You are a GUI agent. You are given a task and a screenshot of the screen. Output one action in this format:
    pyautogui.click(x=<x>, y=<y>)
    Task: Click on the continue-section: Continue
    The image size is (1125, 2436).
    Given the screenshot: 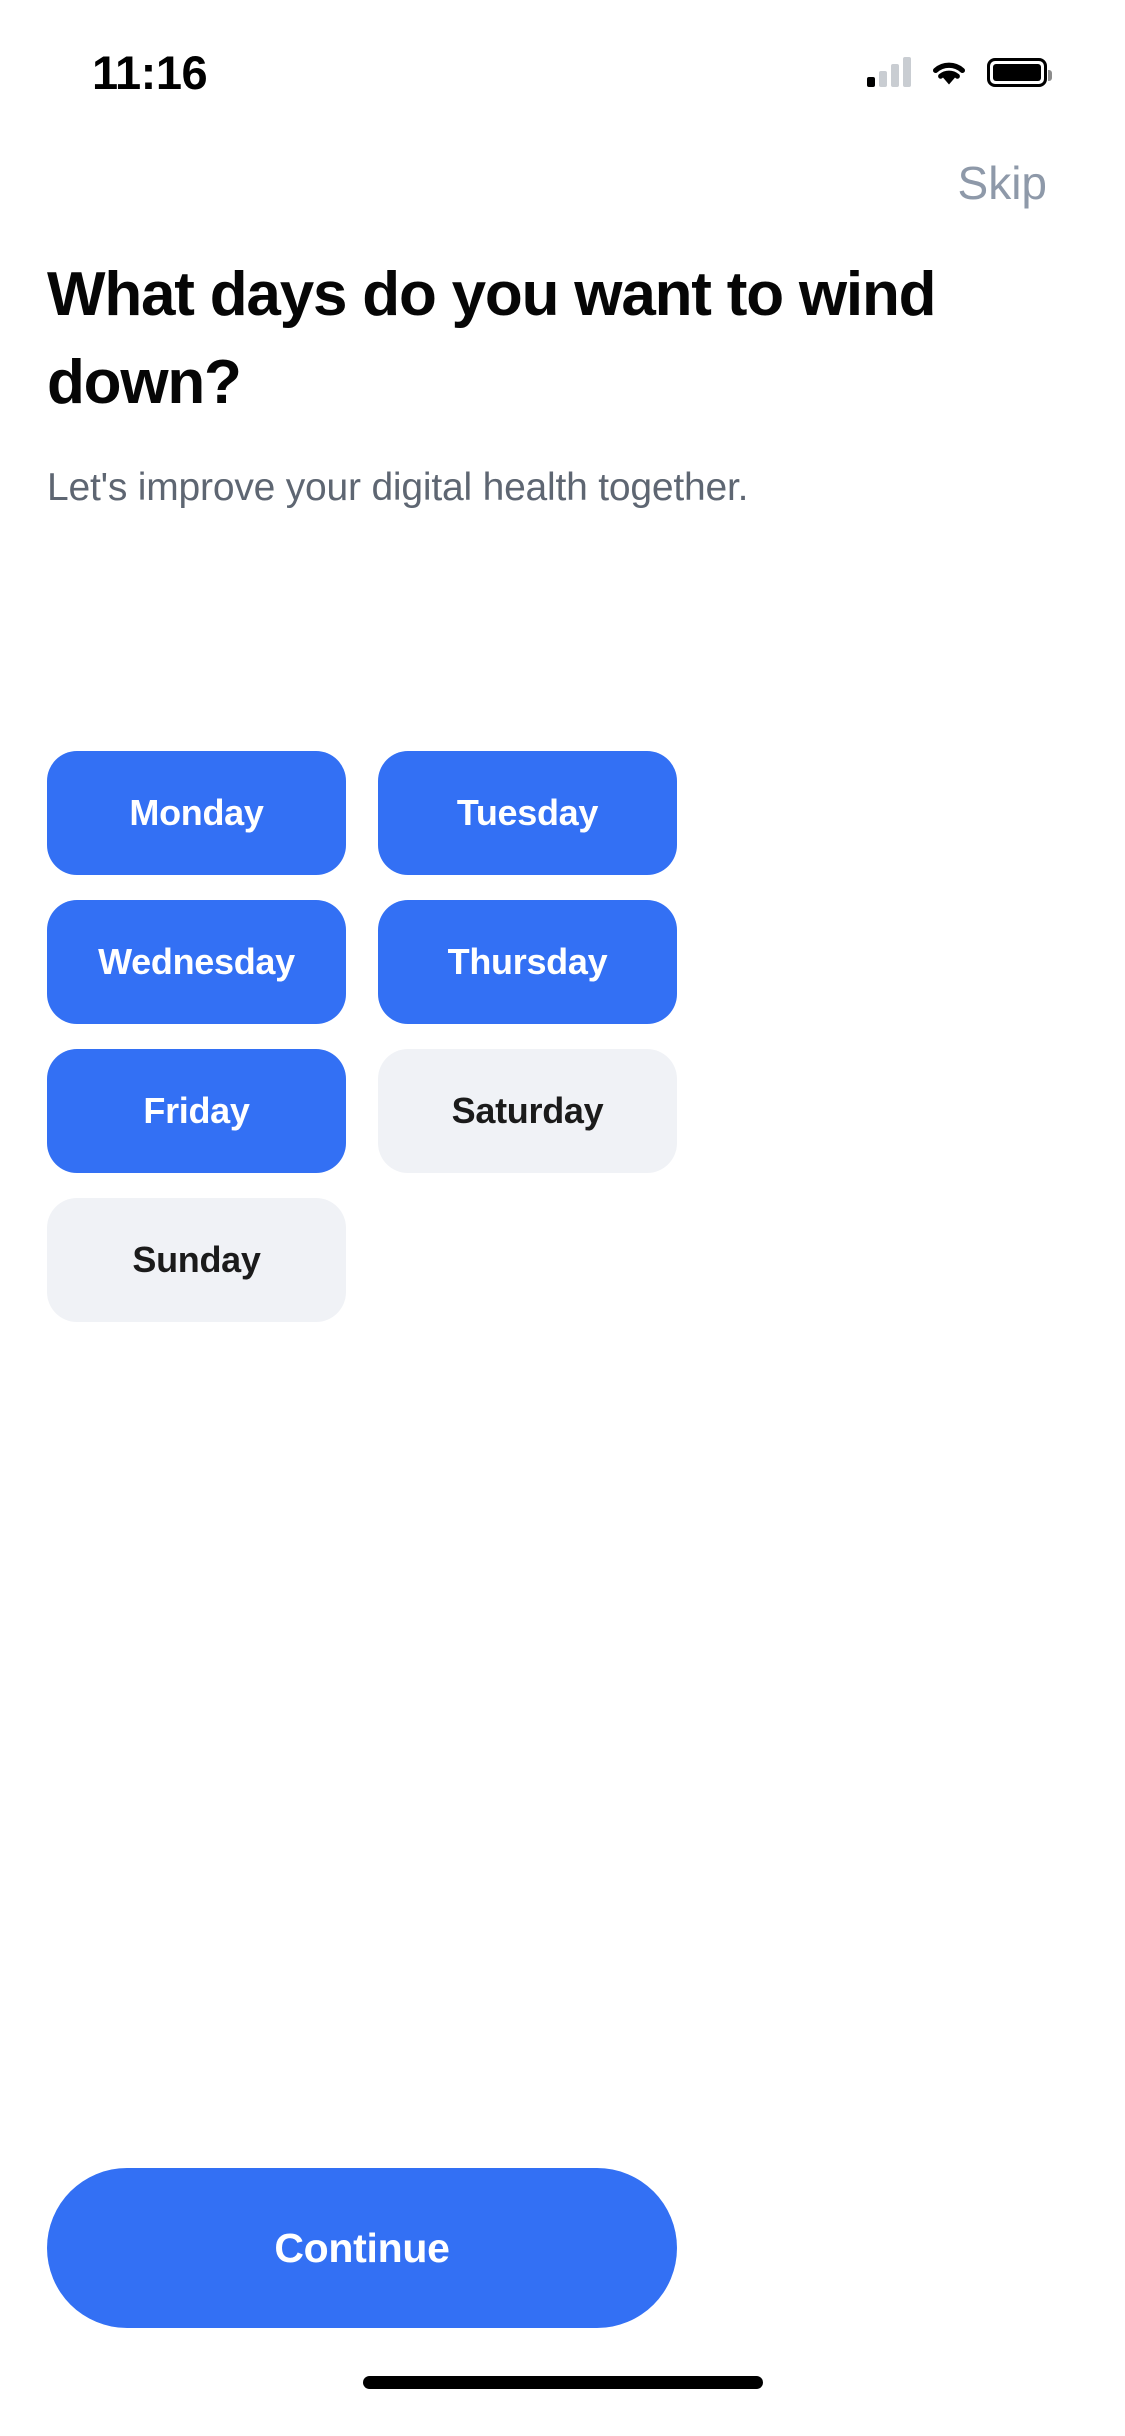 What is the action you would take?
    pyautogui.click(x=562, y=2248)
    